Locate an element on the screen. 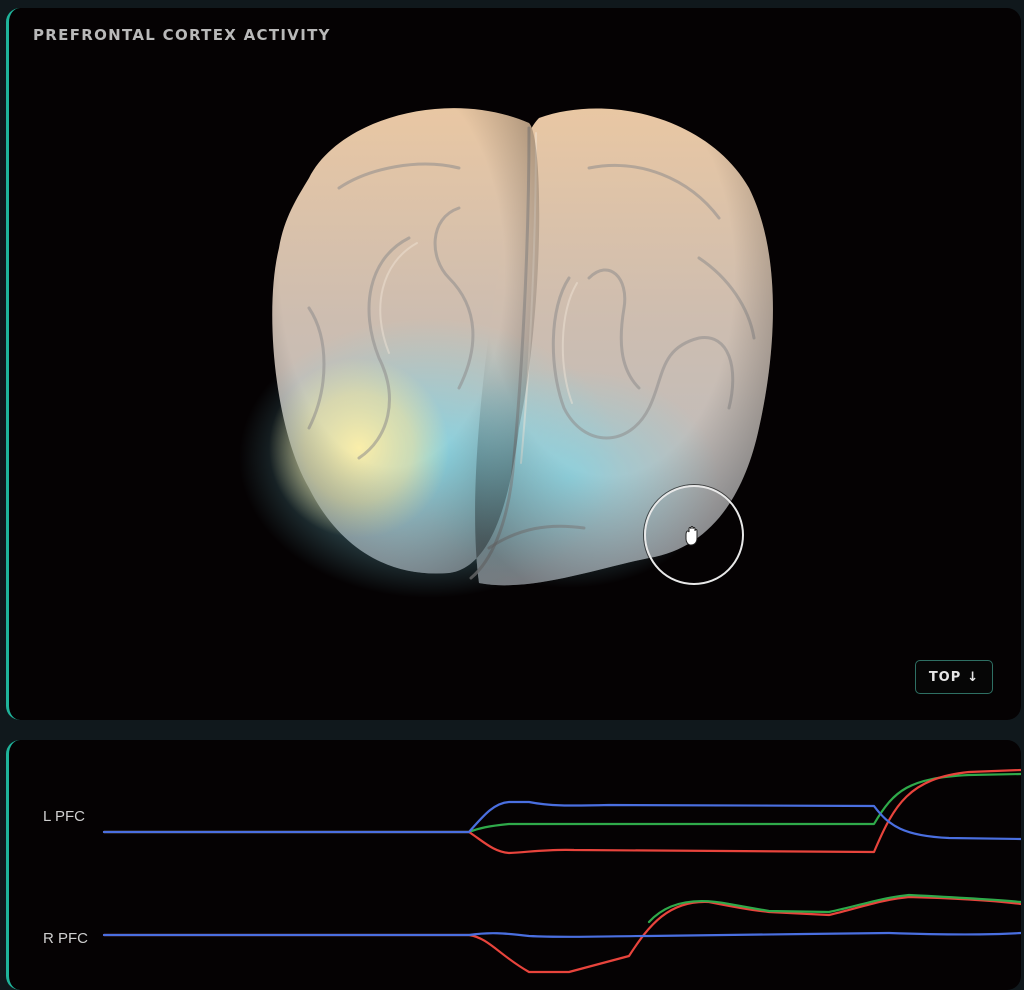 This screenshot has width=1024, height=990. top-button-label: TOP is located at coordinates (945, 677).